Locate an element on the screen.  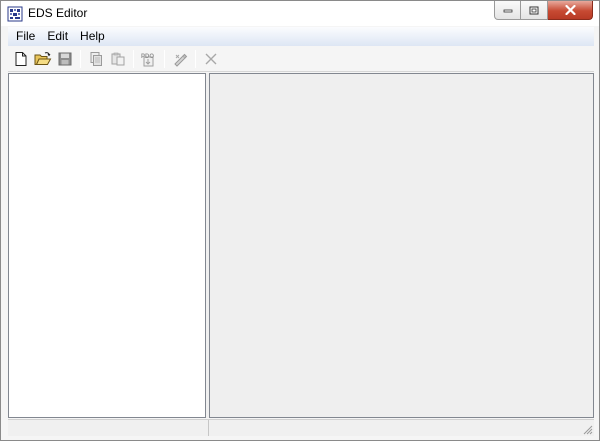
paste-icon is located at coordinates (118, 59).